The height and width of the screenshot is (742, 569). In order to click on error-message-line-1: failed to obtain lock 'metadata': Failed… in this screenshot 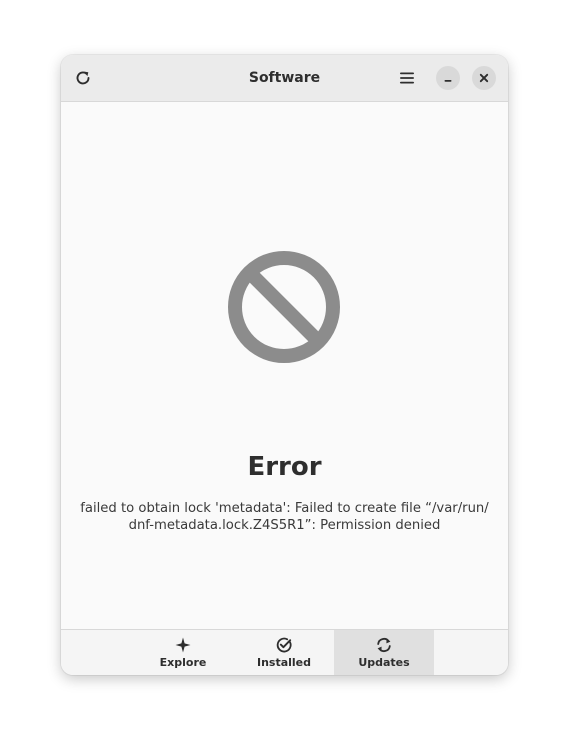, I will do `click(284, 508)`.